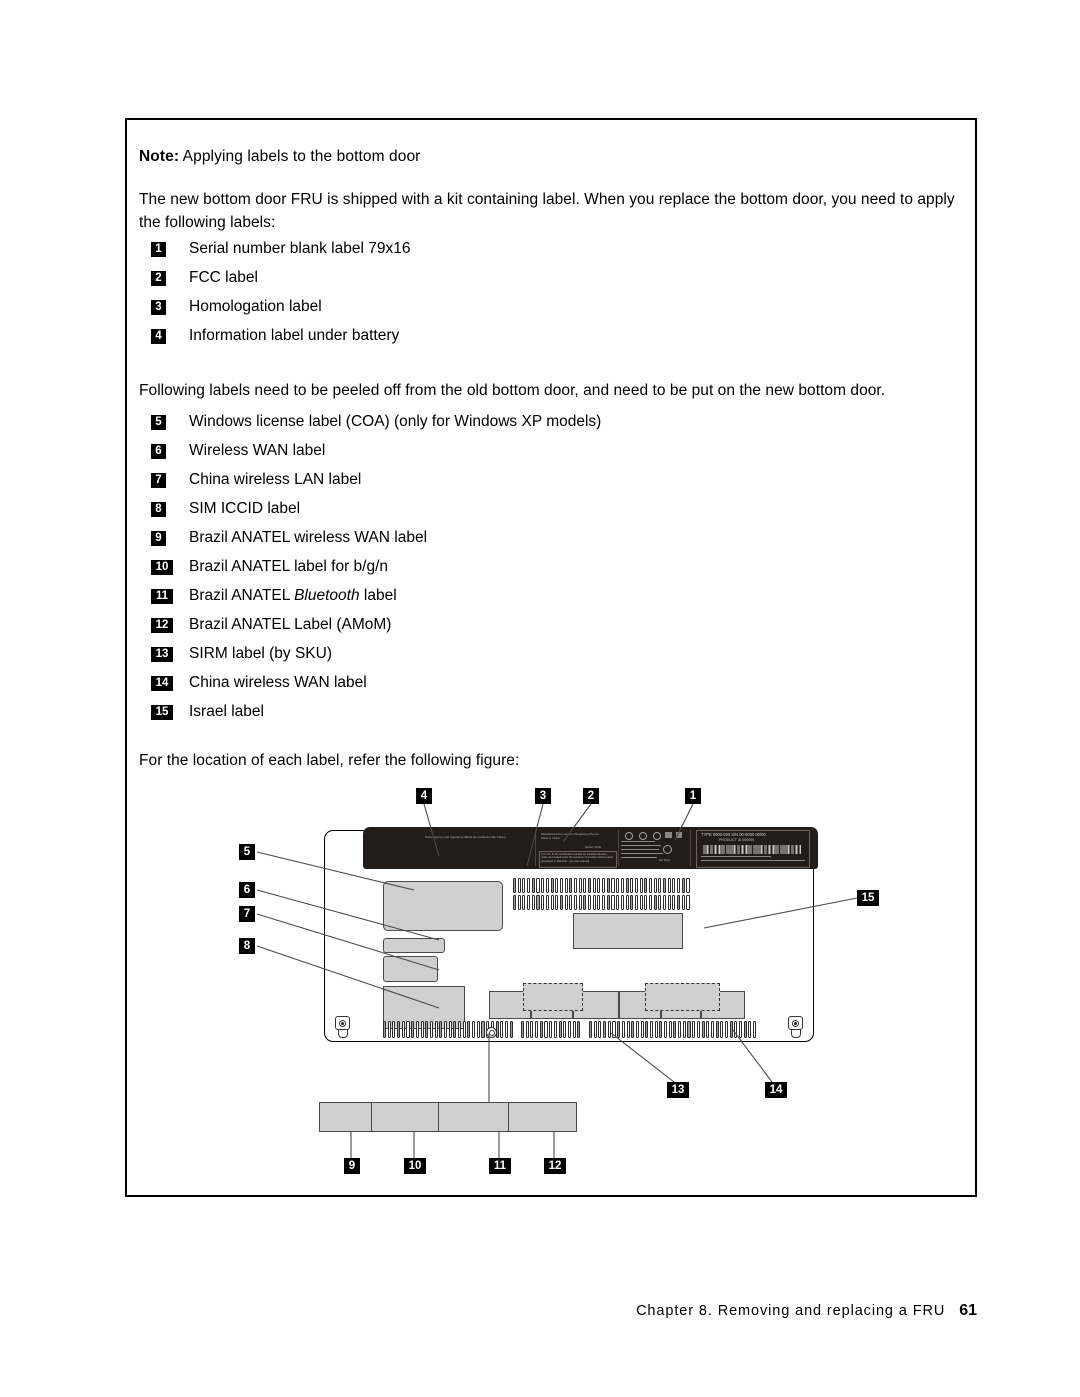 Image resolution: width=1080 pixels, height=1397 pixels. Describe the element at coordinates (289, 566) in the screenshot. I see `peel-label-text-10: Brazil ANATEL label for b/g/n` at that location.